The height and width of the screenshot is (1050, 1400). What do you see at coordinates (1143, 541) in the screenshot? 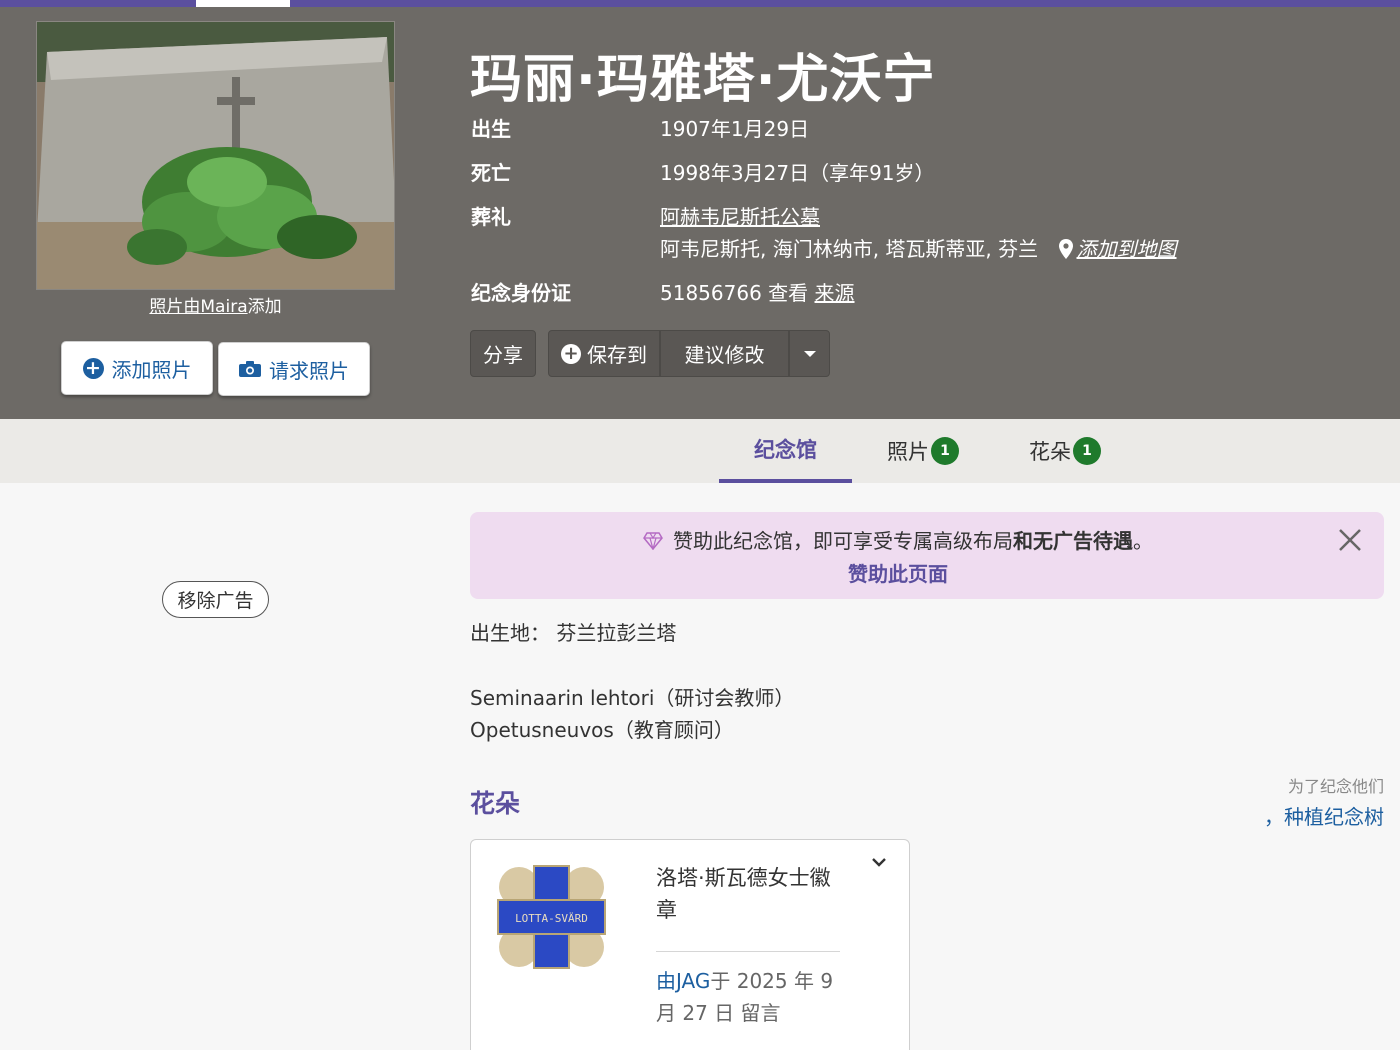
I see `sponsor-text-end: 。` at bounding box center [1143, 541].